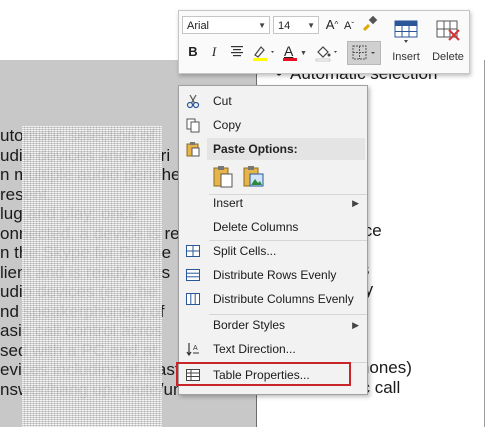 This screenshot has width=490, height=427. I want to click on bold-button: B, so click(193, 52).